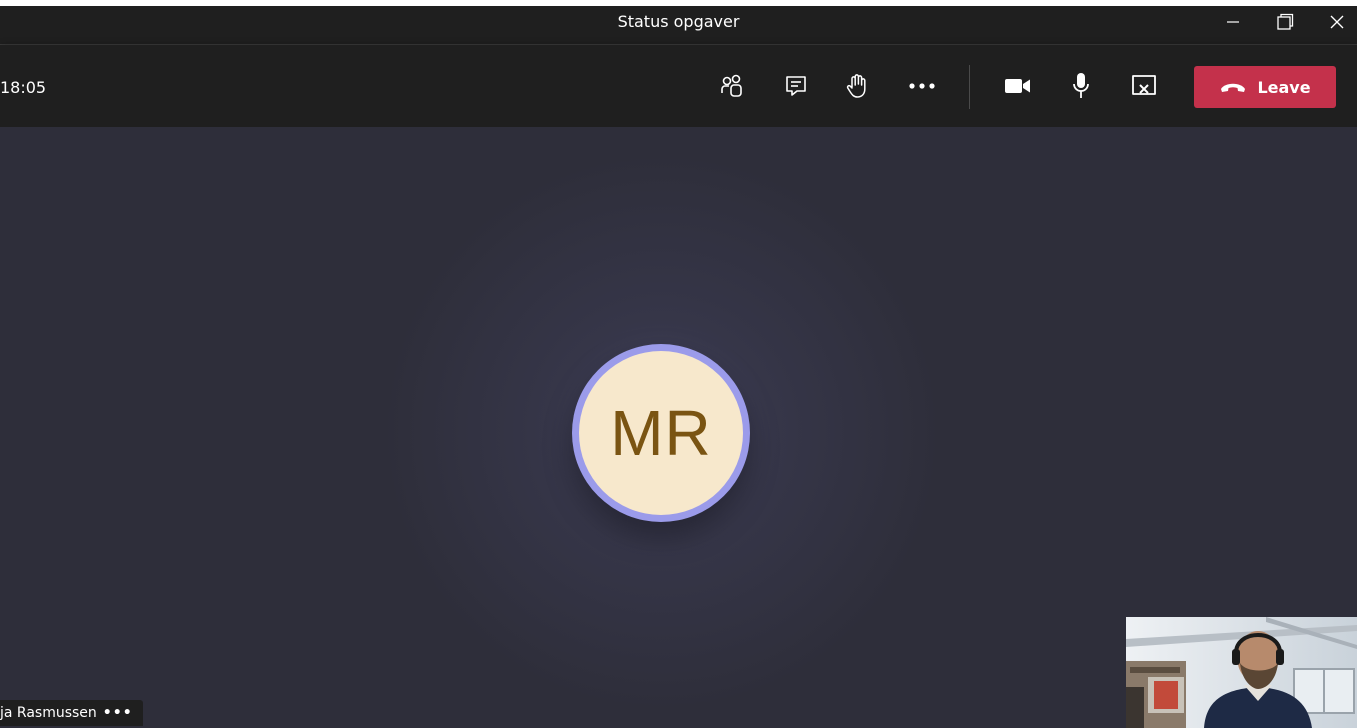 This screenshot has width=1357, height=728. Describe the element at coordinates (969, 87) in the screenshot. I see `toolbar-divider` at that location.